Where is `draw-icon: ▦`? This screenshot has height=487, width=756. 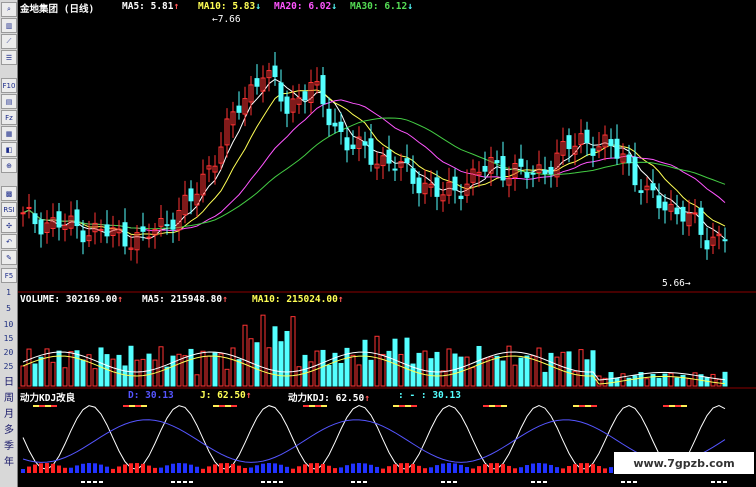
draw-icon: ▦ is located at coordinates (9, 133).